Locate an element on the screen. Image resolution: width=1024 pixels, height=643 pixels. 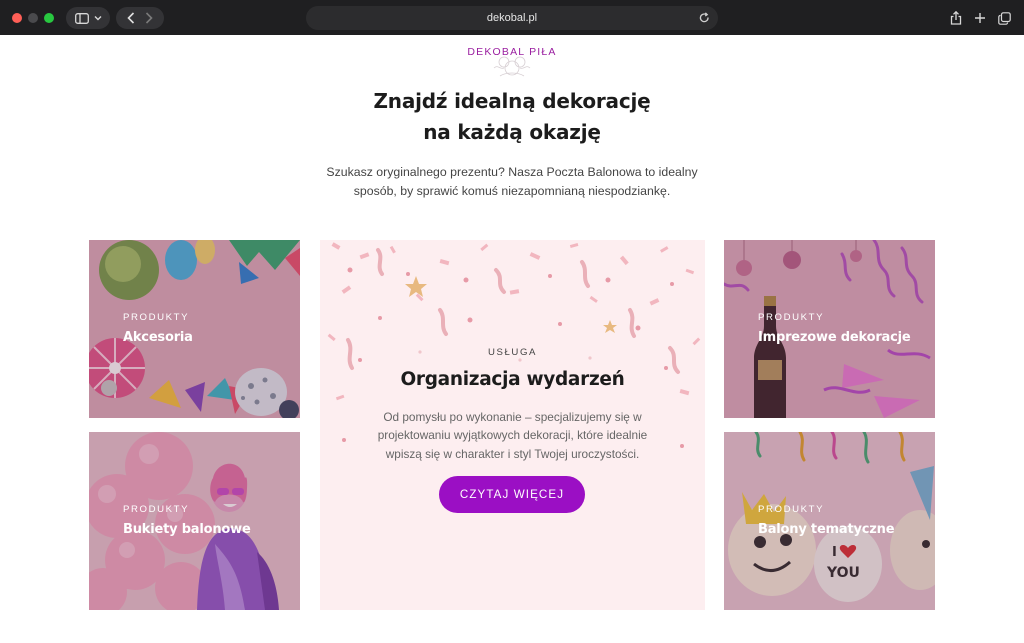
tabs-overview-button is located at coordinates (1004, 18).